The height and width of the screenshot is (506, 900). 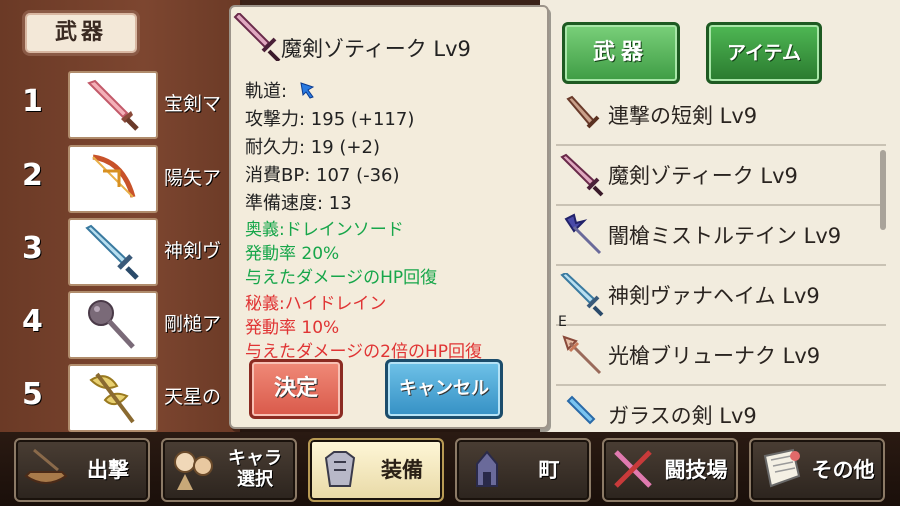 What do you see at coordinates (255, 469) in the screenshot?
I see `nav-label: キャラ 選択` at bounding box center [255, 469].